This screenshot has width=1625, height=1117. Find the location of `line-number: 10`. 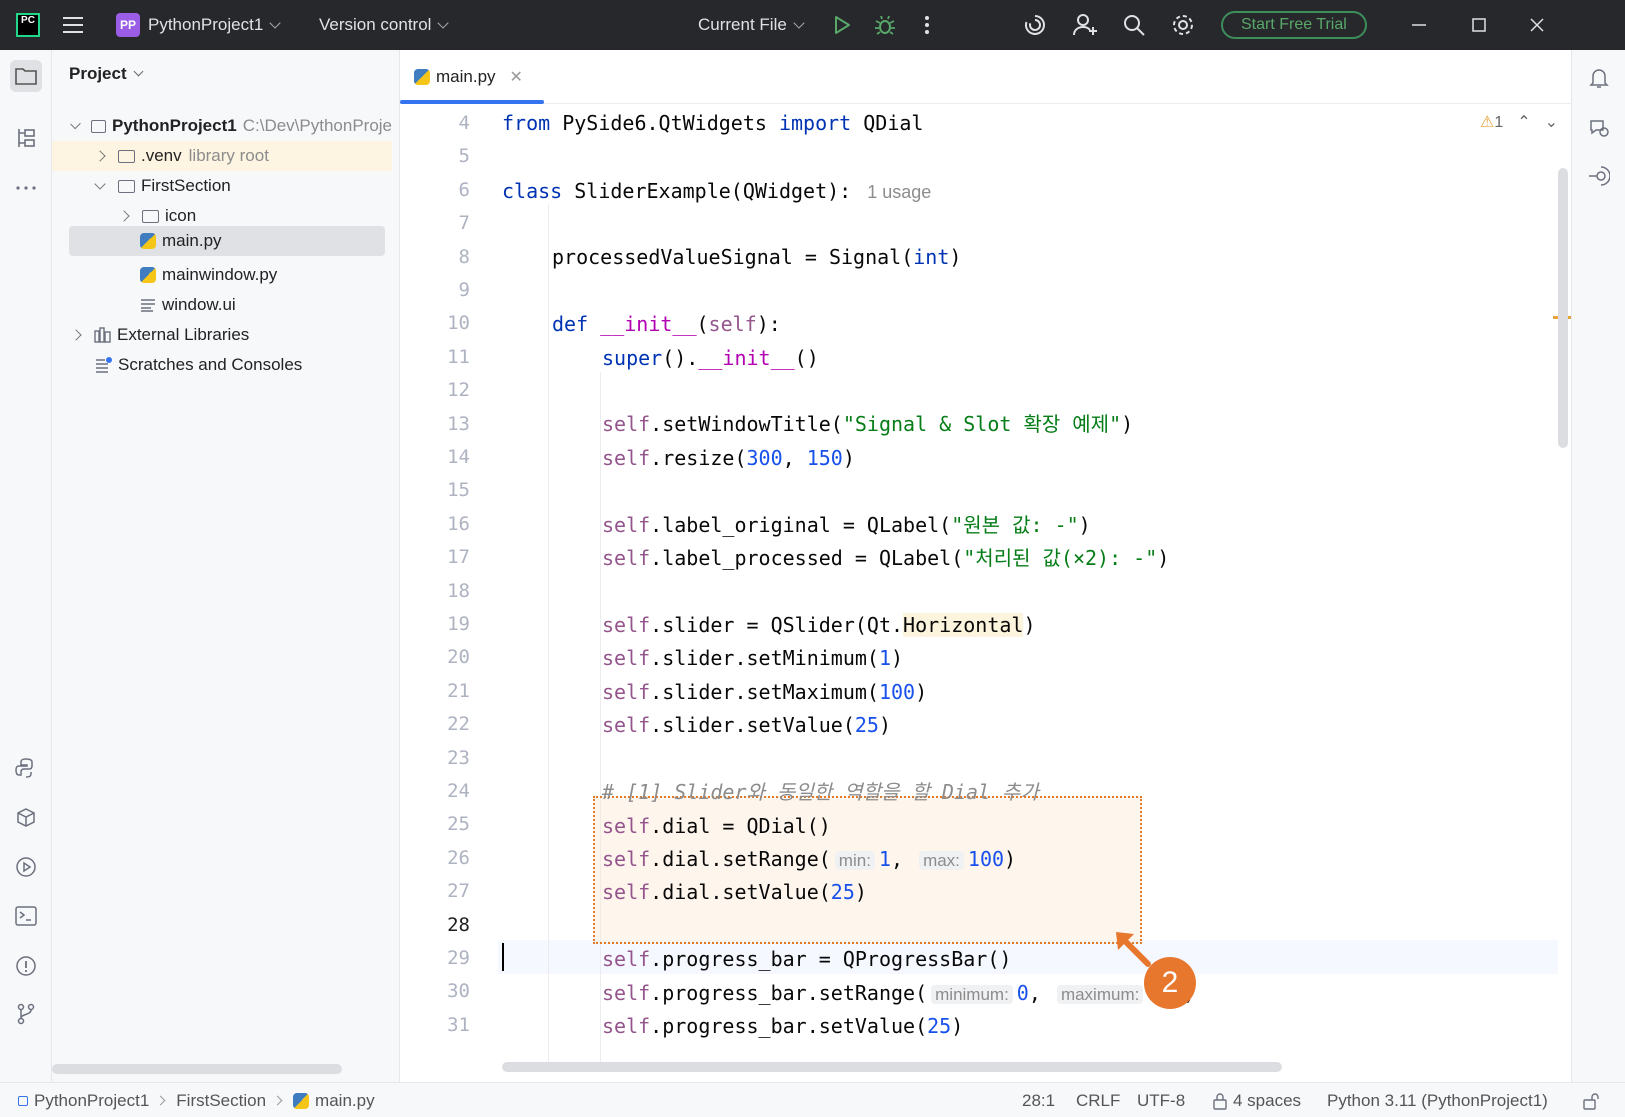

line-number: 10 is located at coordinates (458, 323).